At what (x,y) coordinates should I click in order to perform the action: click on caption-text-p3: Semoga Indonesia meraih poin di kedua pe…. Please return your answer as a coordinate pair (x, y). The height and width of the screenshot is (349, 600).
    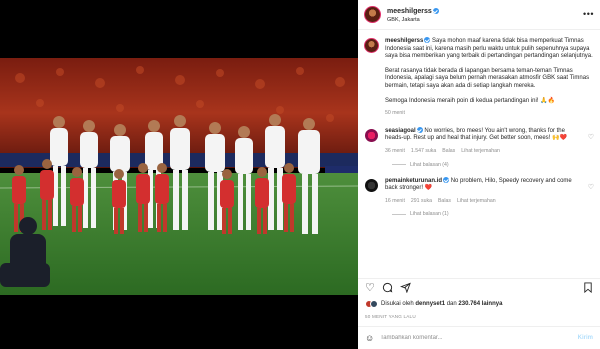
    Looking at the image, I should click on (470, 100).